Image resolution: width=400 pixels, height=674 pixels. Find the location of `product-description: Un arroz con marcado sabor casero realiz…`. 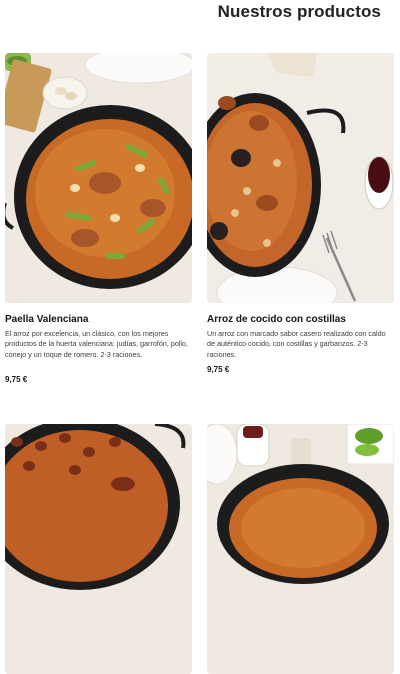

product-description: Un arroz con marcado sabor casero realiz… is located at coordinates (296, 344).